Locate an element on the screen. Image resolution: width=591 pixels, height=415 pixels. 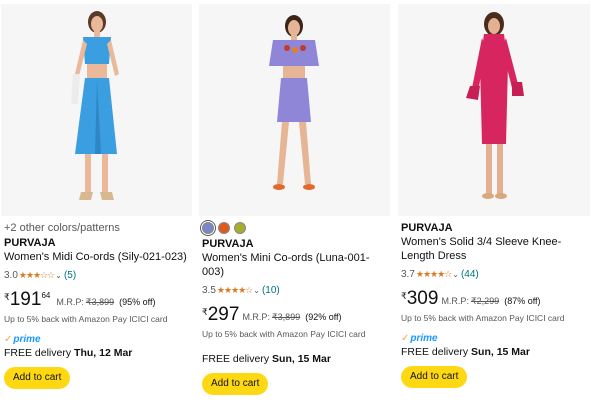
delivery-info: FREE delivery Thu, 12 Mar is located at coordinates (96, 353).